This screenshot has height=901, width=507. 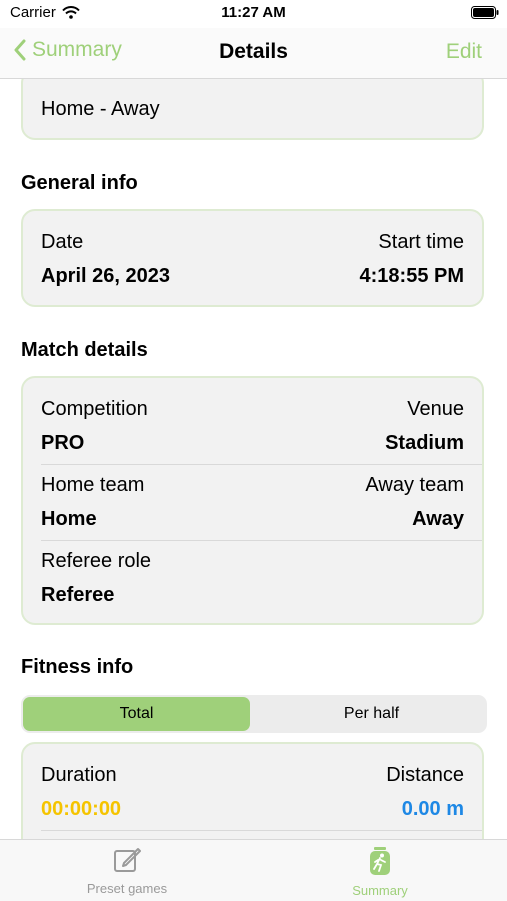 I want to click on duration-label: Duration, so click(x=79, y=775).